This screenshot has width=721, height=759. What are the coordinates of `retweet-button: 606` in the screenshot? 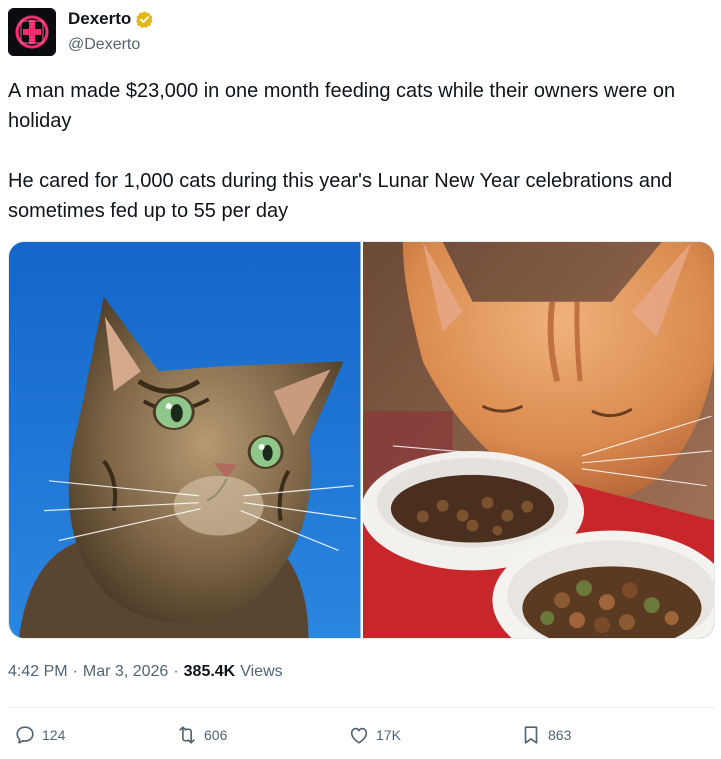 It's located at (201, 735).